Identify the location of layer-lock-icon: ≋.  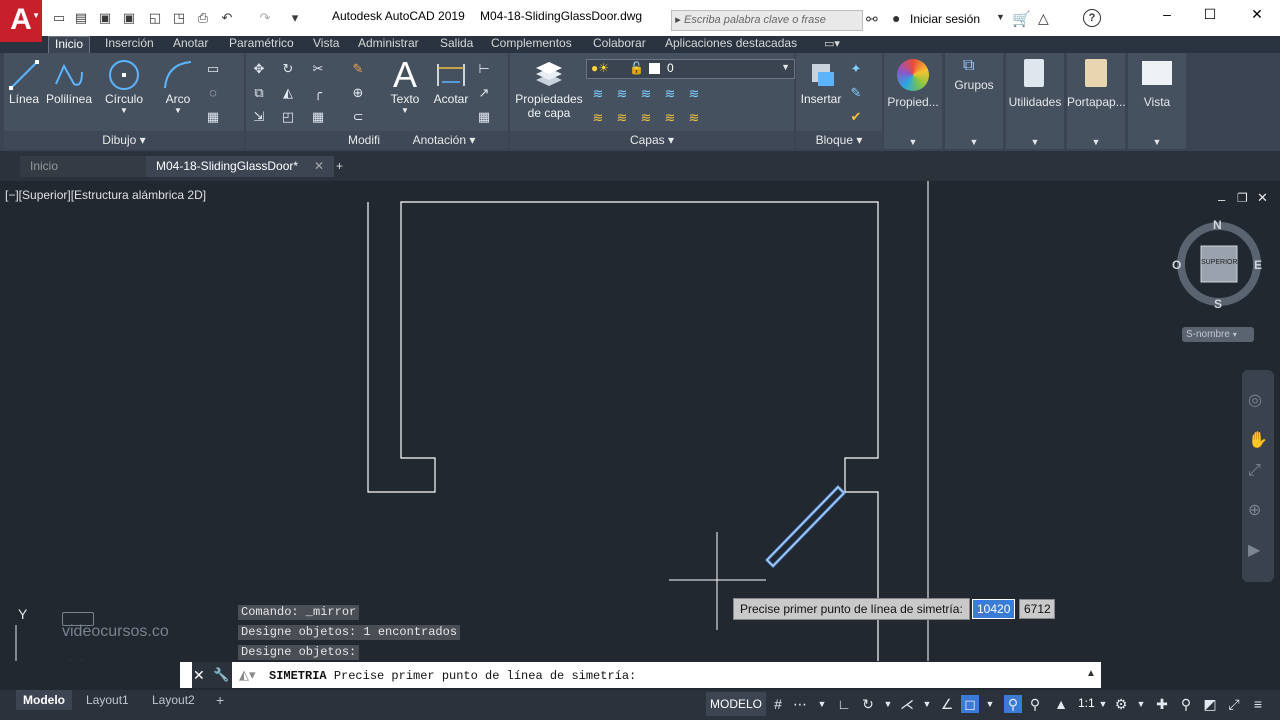
(670, 94).